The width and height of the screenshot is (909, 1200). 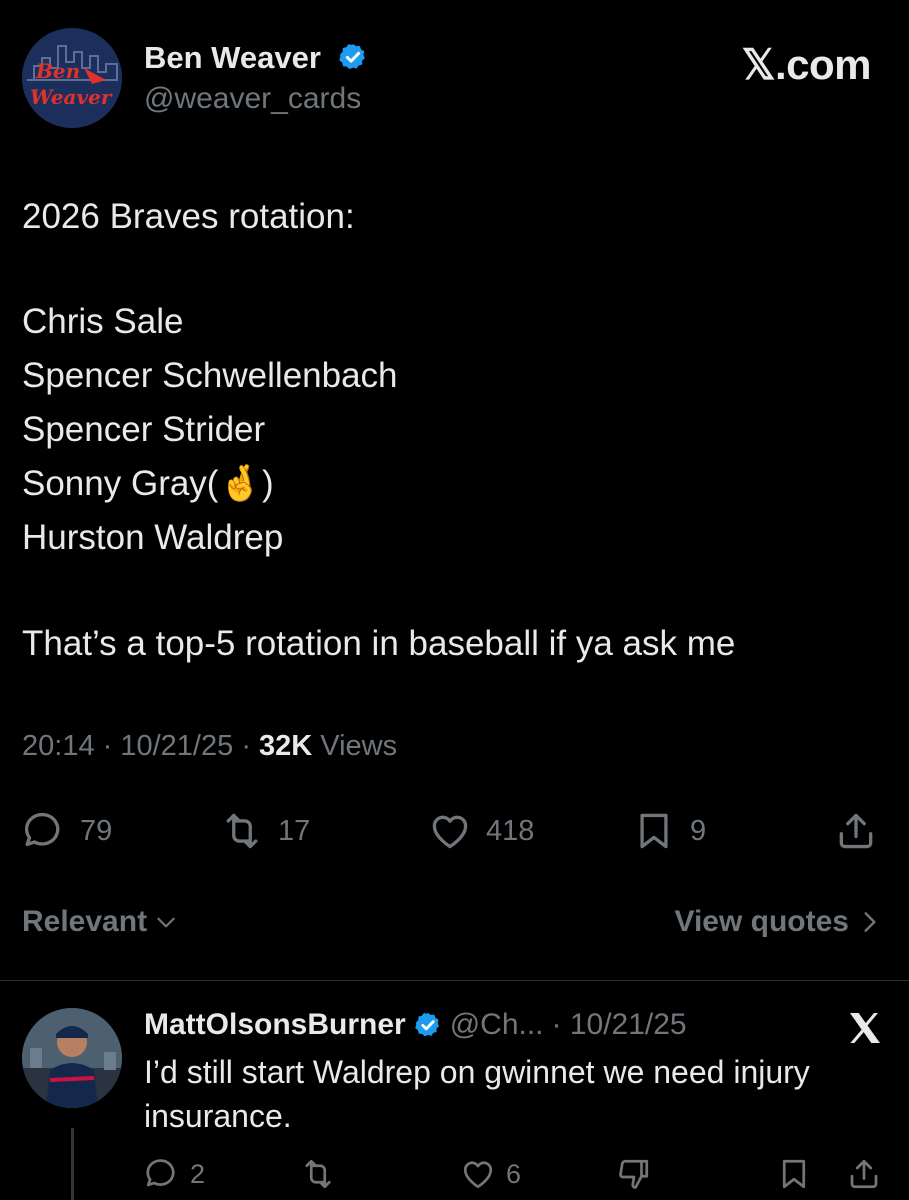 I want to click on thumbs-down-icon, so click(x=634, y=1174).